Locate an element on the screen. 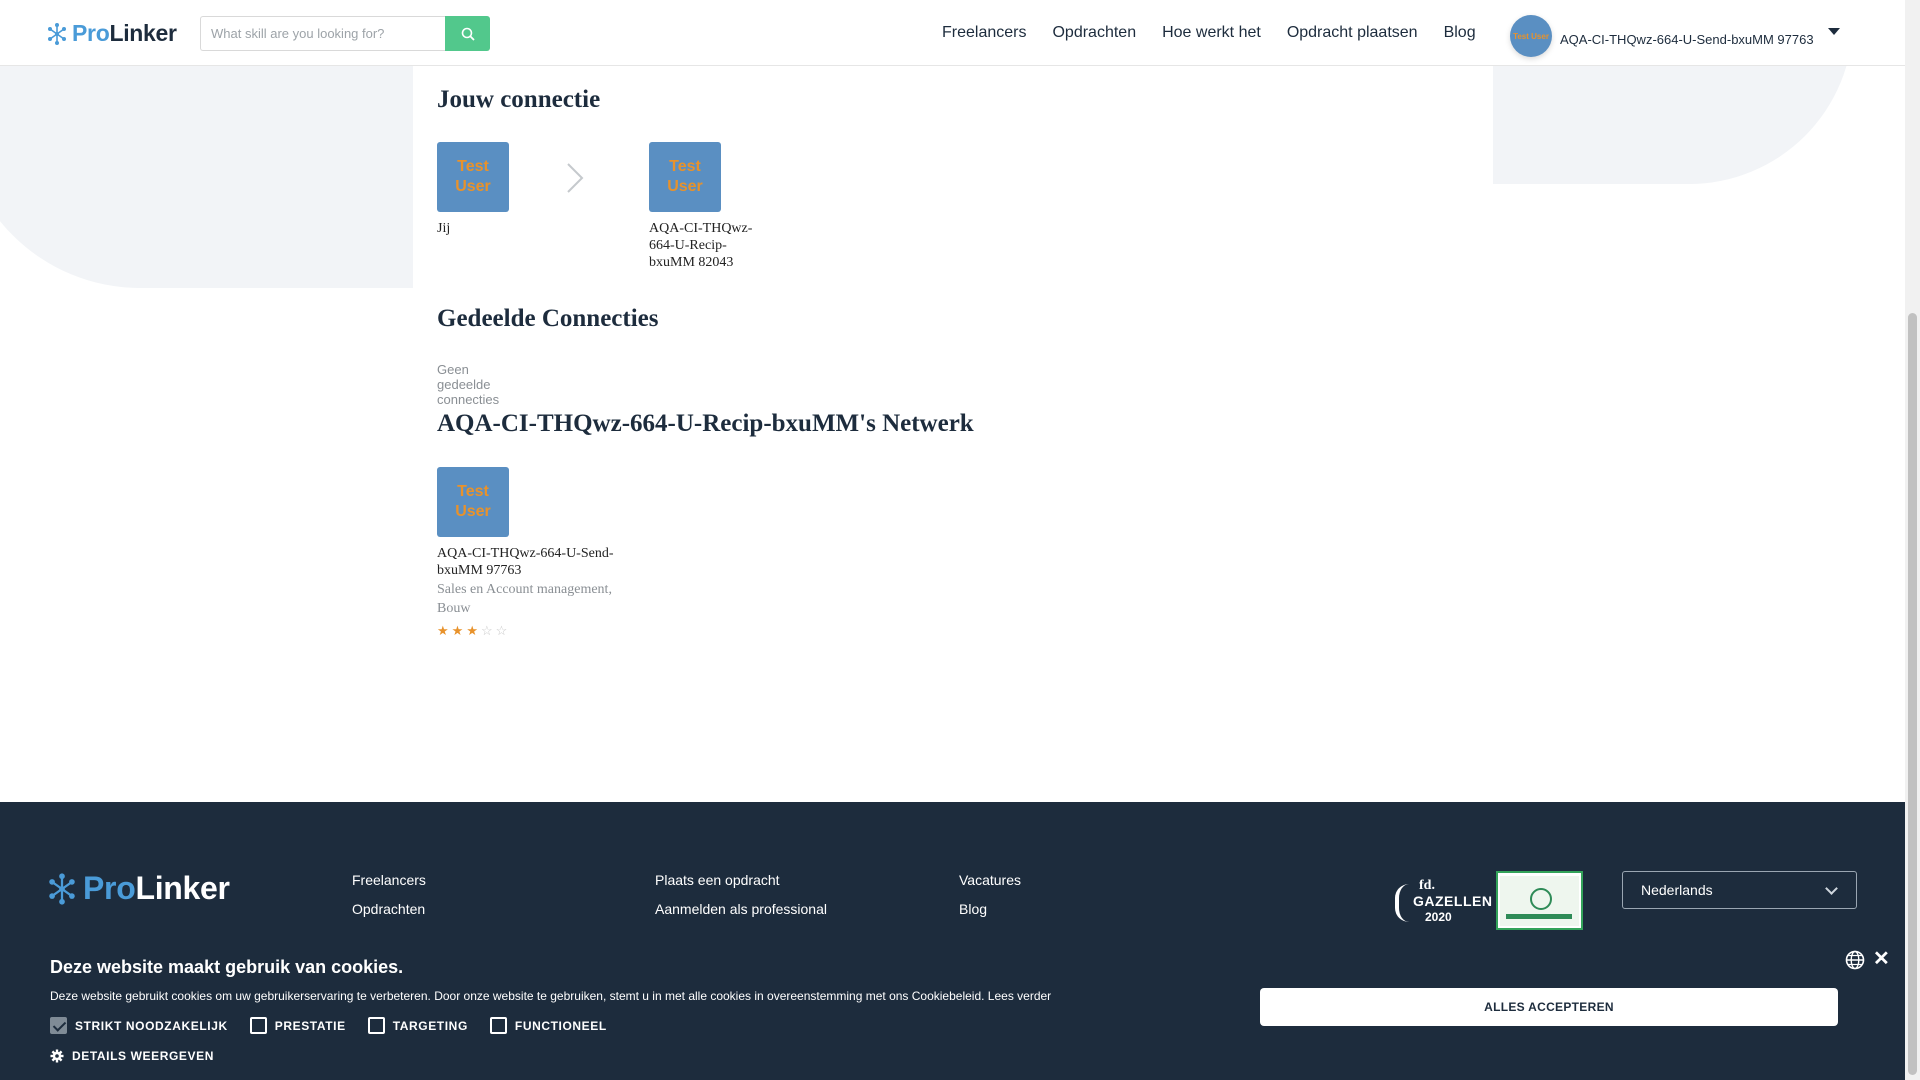 This screenshot has width=1920, height=1080. award-badge-image is located at coordinates (1539, 900).